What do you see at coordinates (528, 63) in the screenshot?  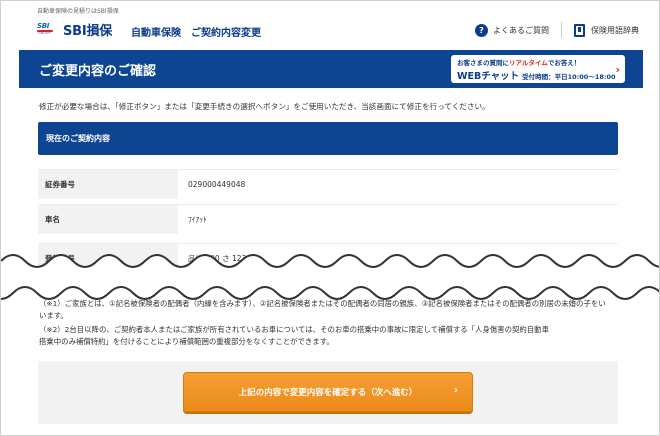 I see `chat-tagline-red: リアルタイム` at bounding box center [528, 63].